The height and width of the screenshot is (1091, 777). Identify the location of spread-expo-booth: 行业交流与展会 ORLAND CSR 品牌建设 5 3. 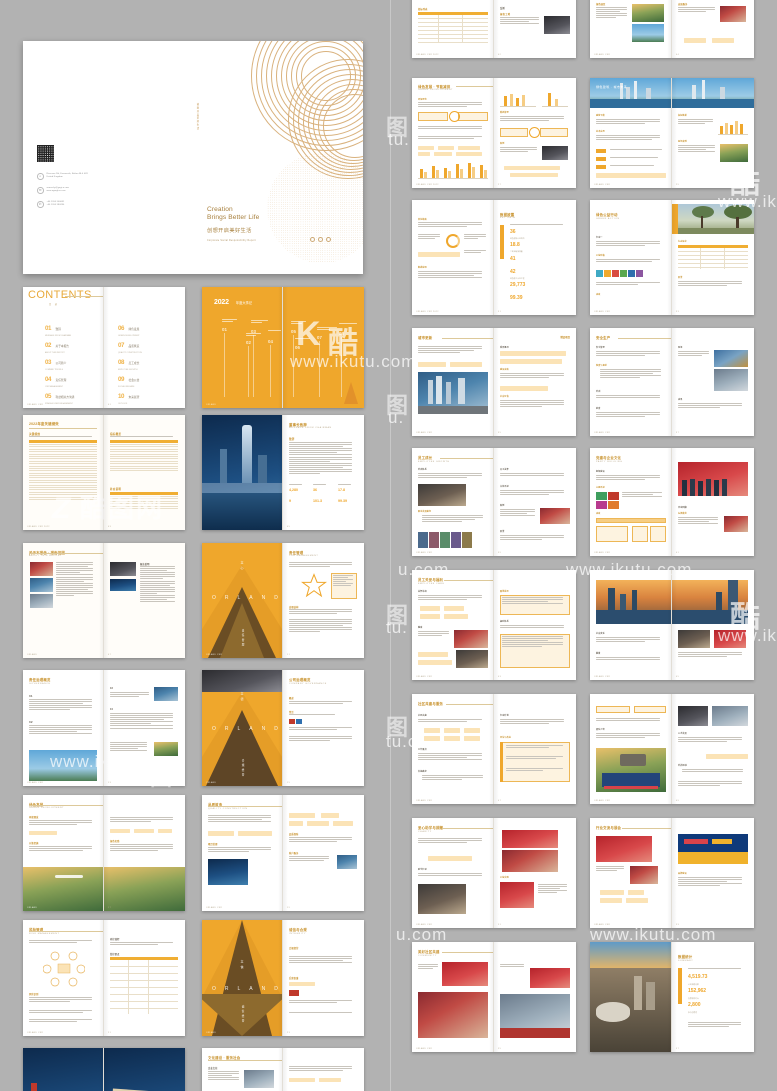
(672, 873).